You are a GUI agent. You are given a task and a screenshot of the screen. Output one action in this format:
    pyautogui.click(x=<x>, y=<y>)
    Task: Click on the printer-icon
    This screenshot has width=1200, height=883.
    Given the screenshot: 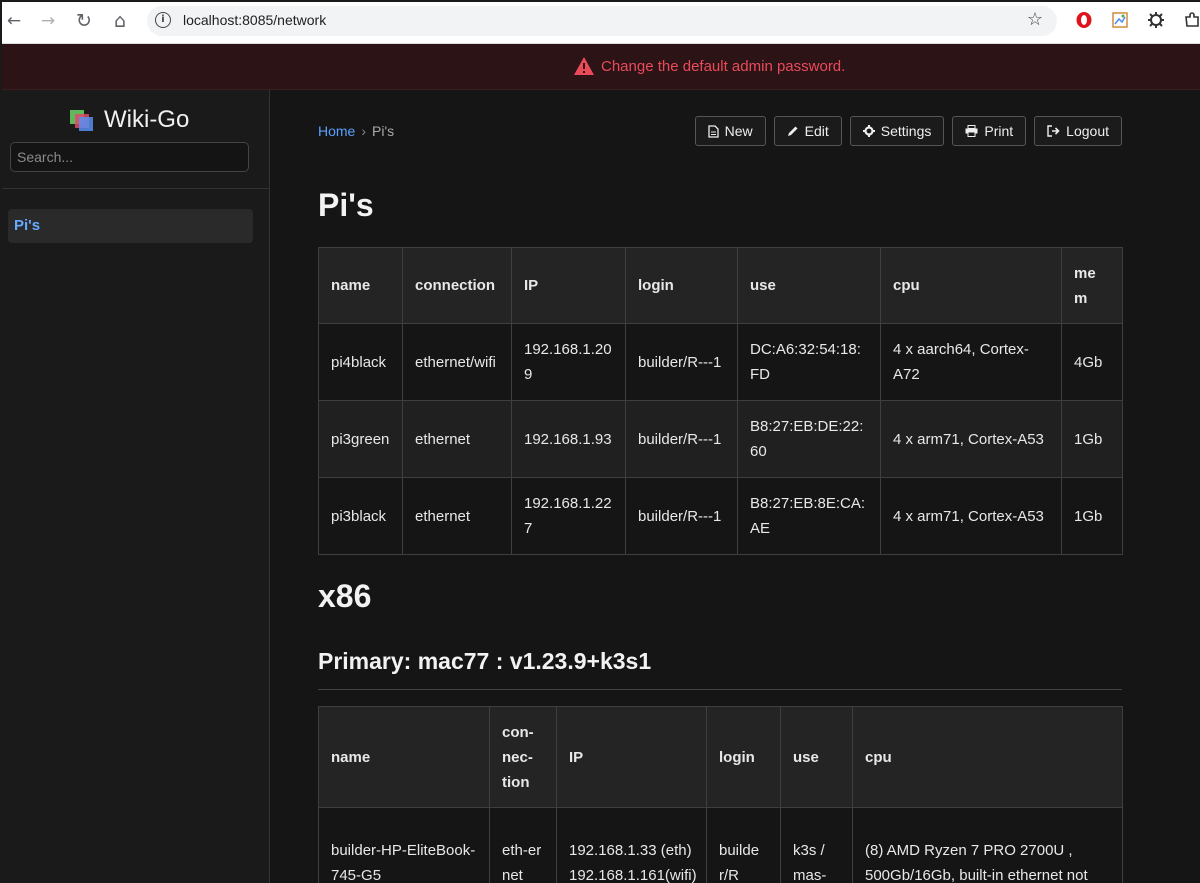 What is the action you would take?
    pyautogui.click(x=971, y=131)
    